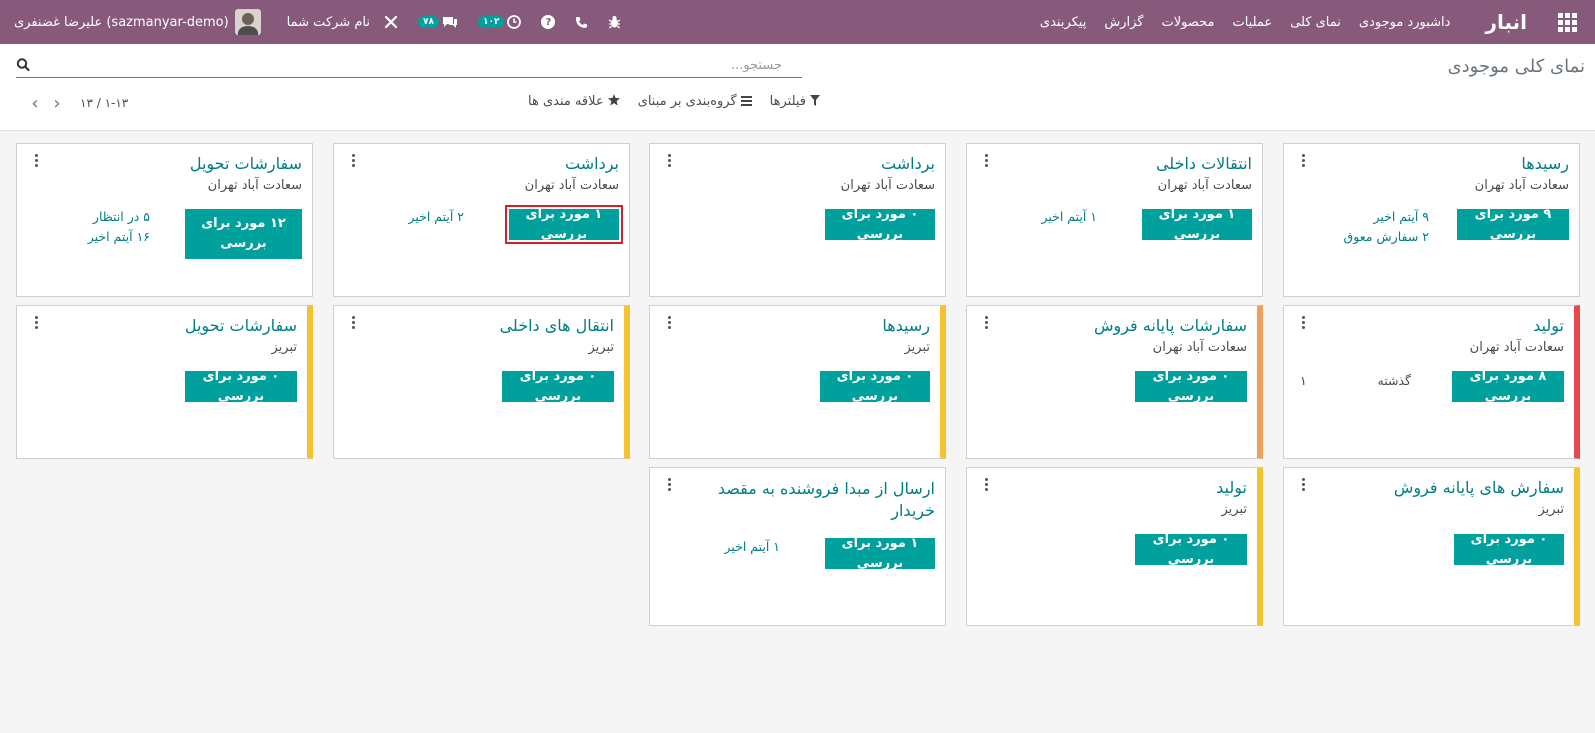  Describe the element at coordinates (581, 22) in the screenshot. I see `phone-icon` at that location.